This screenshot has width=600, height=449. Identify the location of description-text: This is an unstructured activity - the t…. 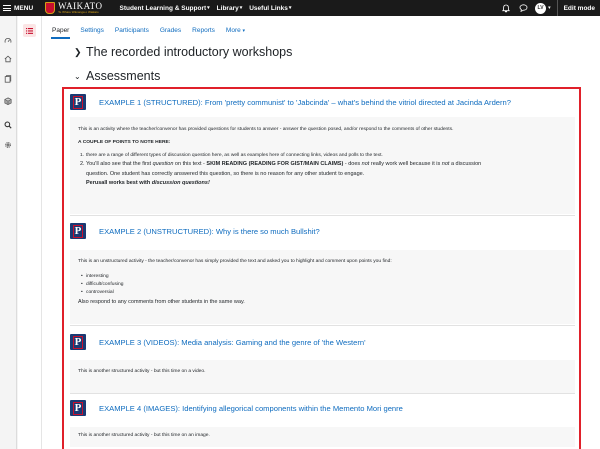
(235, 261).